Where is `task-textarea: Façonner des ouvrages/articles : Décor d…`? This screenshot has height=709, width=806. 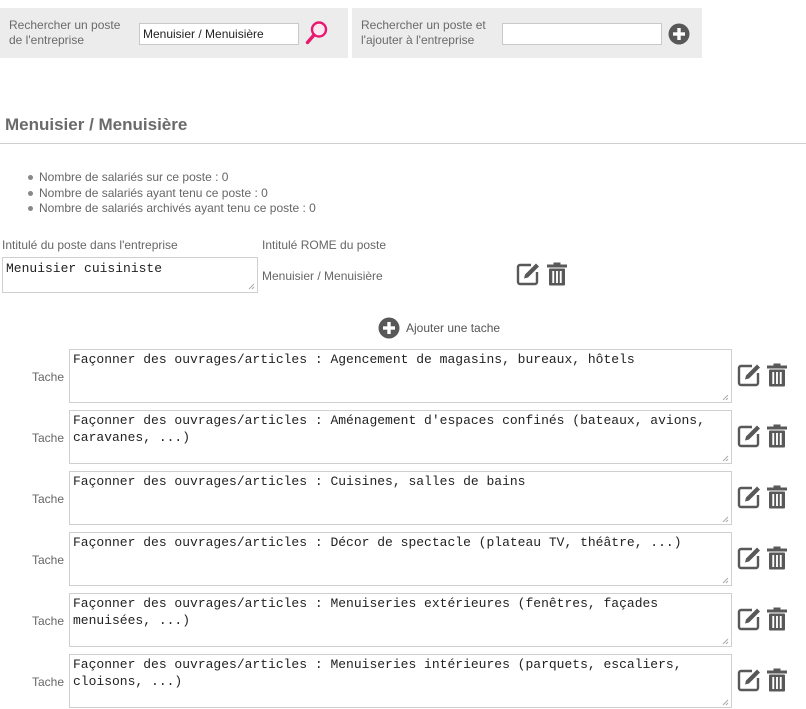
task-textarea: Façonner des ouvrages/articles : Décor d… is located at coordinates (400, 559).